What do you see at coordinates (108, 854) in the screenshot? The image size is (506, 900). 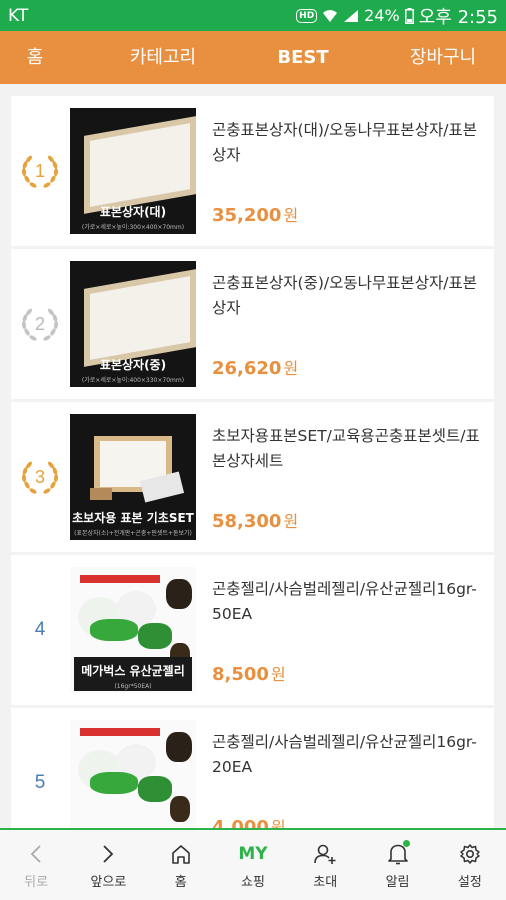 I see `chevron-right-icon` at bounding box center [108, 854].